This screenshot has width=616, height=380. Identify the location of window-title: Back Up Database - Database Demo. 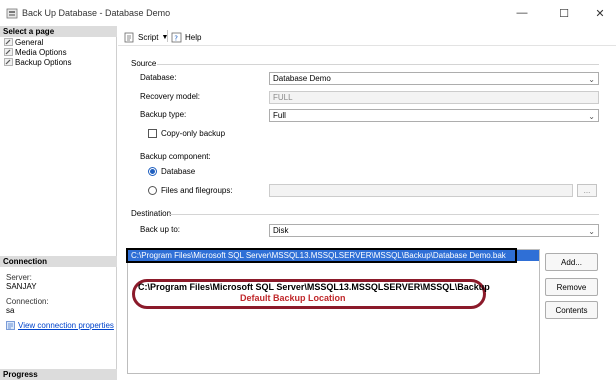
(96, 13).